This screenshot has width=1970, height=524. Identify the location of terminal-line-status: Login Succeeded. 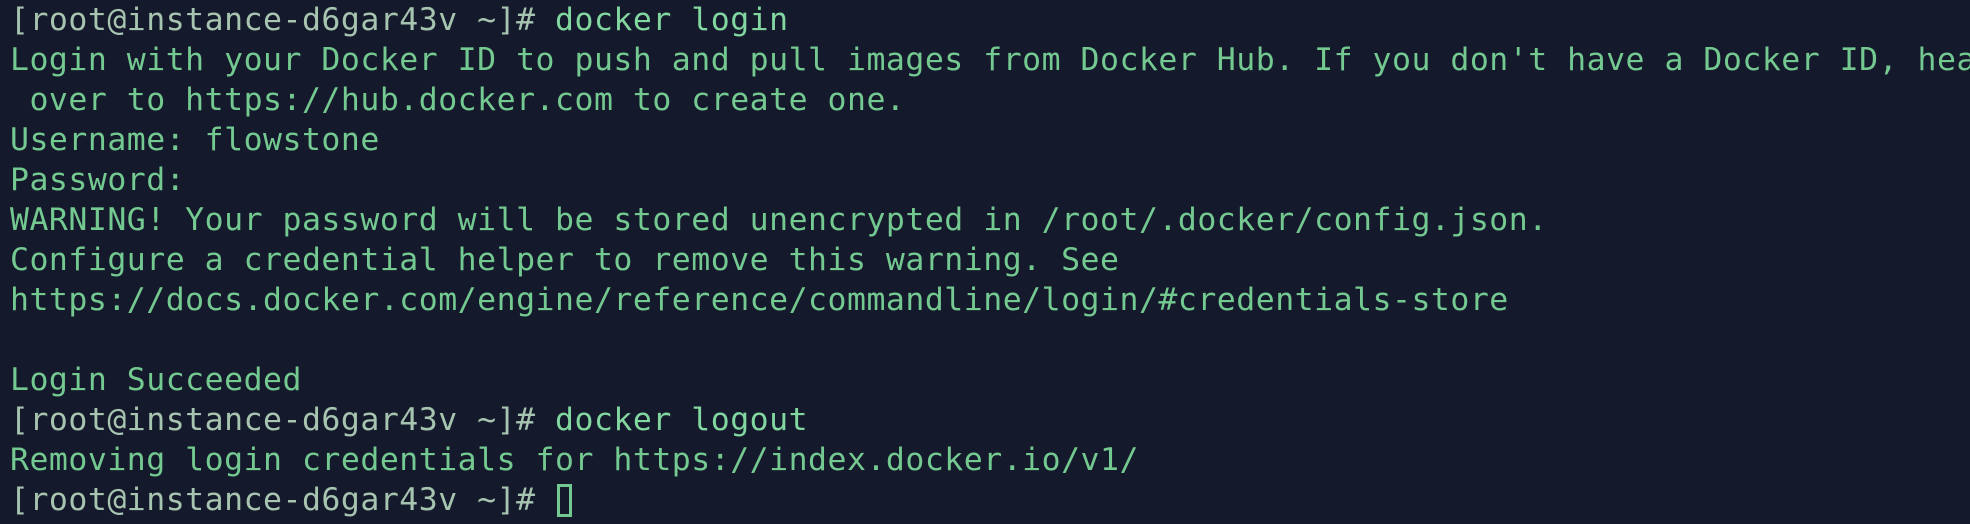
(156, 380).